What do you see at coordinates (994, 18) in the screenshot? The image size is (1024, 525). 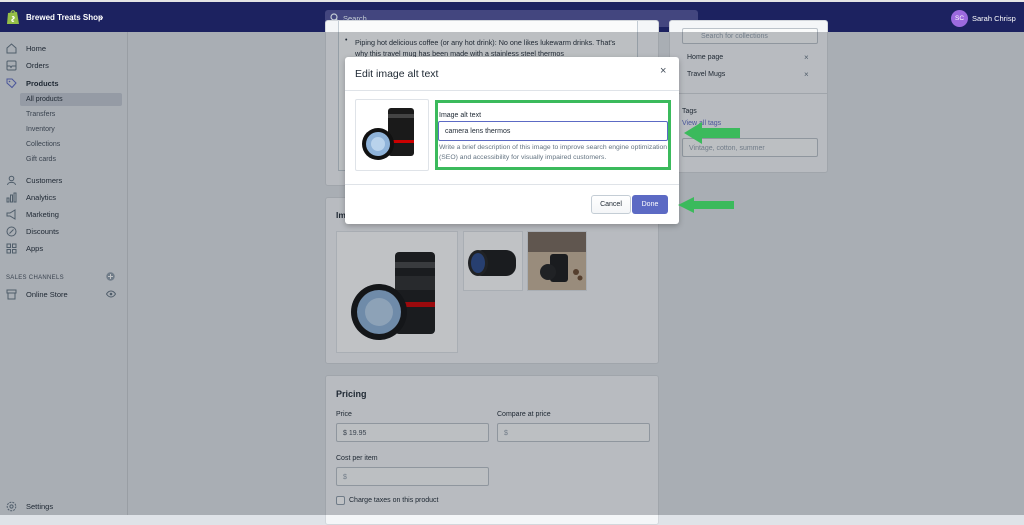 I see `user-name: Sarah Chrisp` at bounding box center [994, 18].